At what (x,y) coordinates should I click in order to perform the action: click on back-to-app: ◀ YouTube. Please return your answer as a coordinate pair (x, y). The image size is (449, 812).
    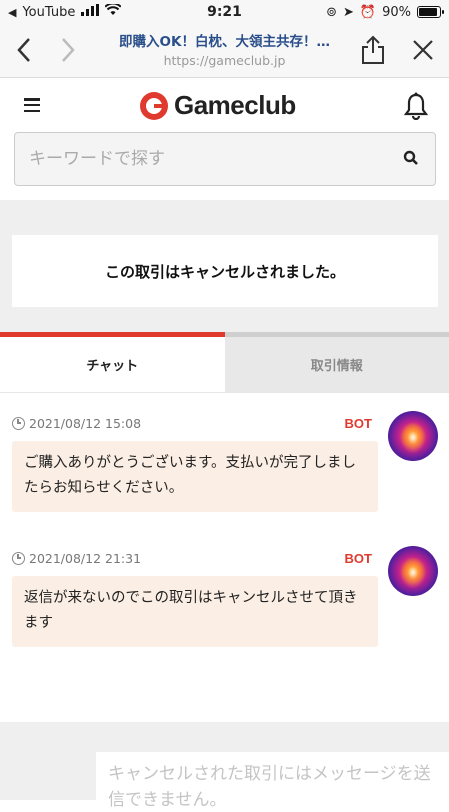
    Looking at the image, I should click on (64, 12).